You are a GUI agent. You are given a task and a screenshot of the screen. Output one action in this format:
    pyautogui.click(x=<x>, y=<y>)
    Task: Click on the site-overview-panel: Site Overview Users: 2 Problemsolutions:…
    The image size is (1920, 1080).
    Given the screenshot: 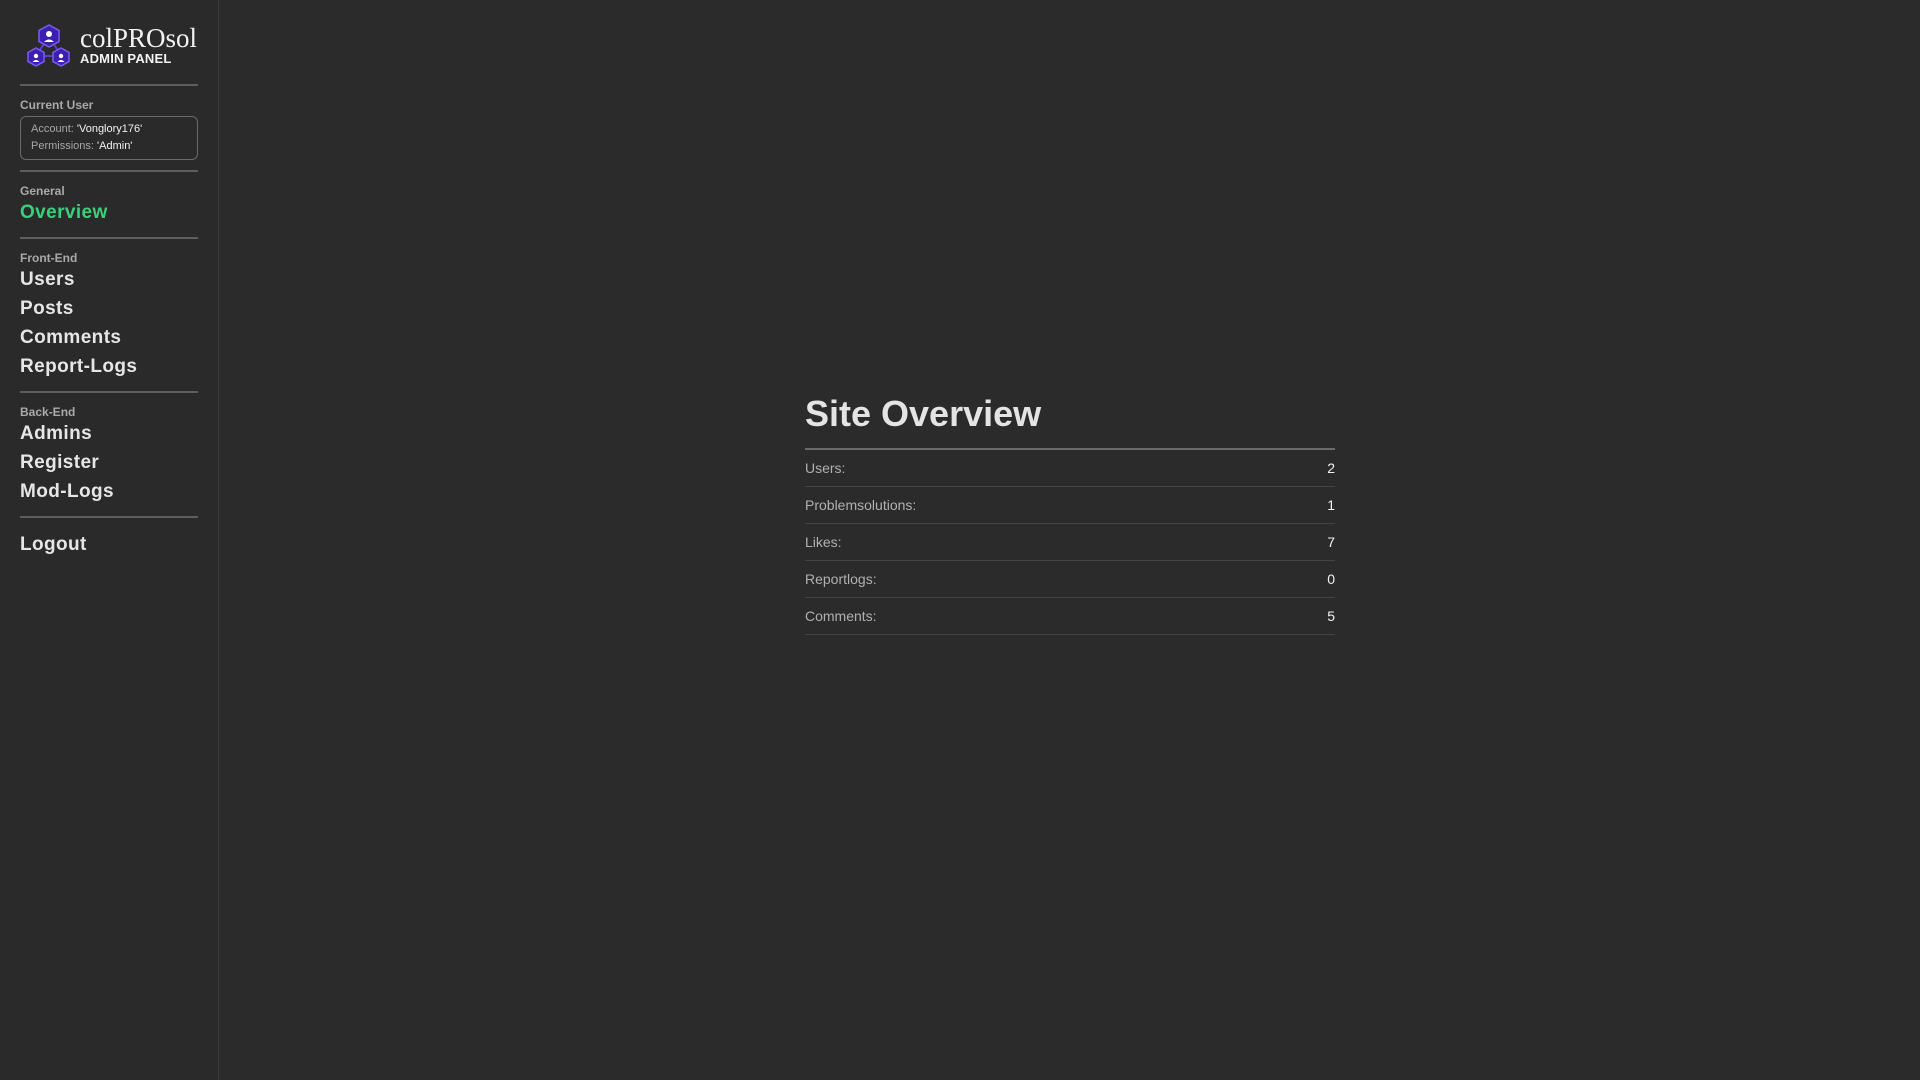 What is the action you would take?
    pyautogui.click(x=1070, y=512)
    